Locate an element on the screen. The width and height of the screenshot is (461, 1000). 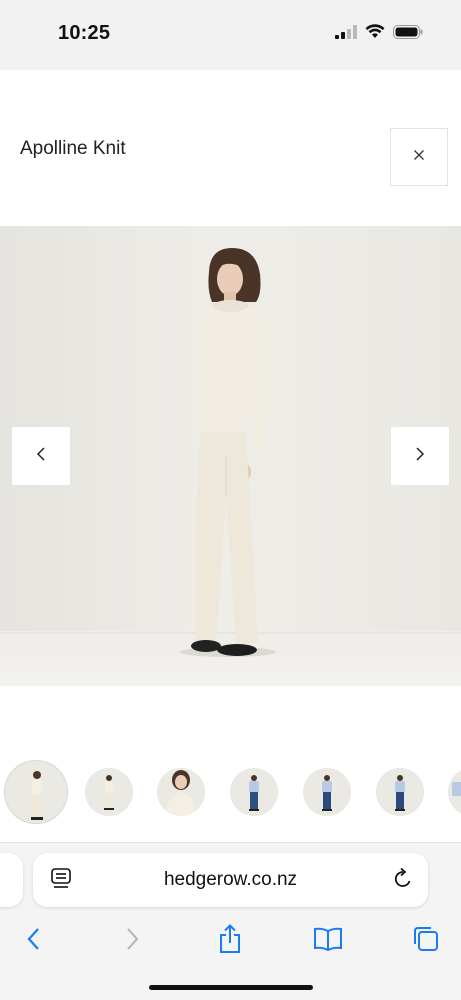
chevron-left-icon is located at coordinates (41, 456).